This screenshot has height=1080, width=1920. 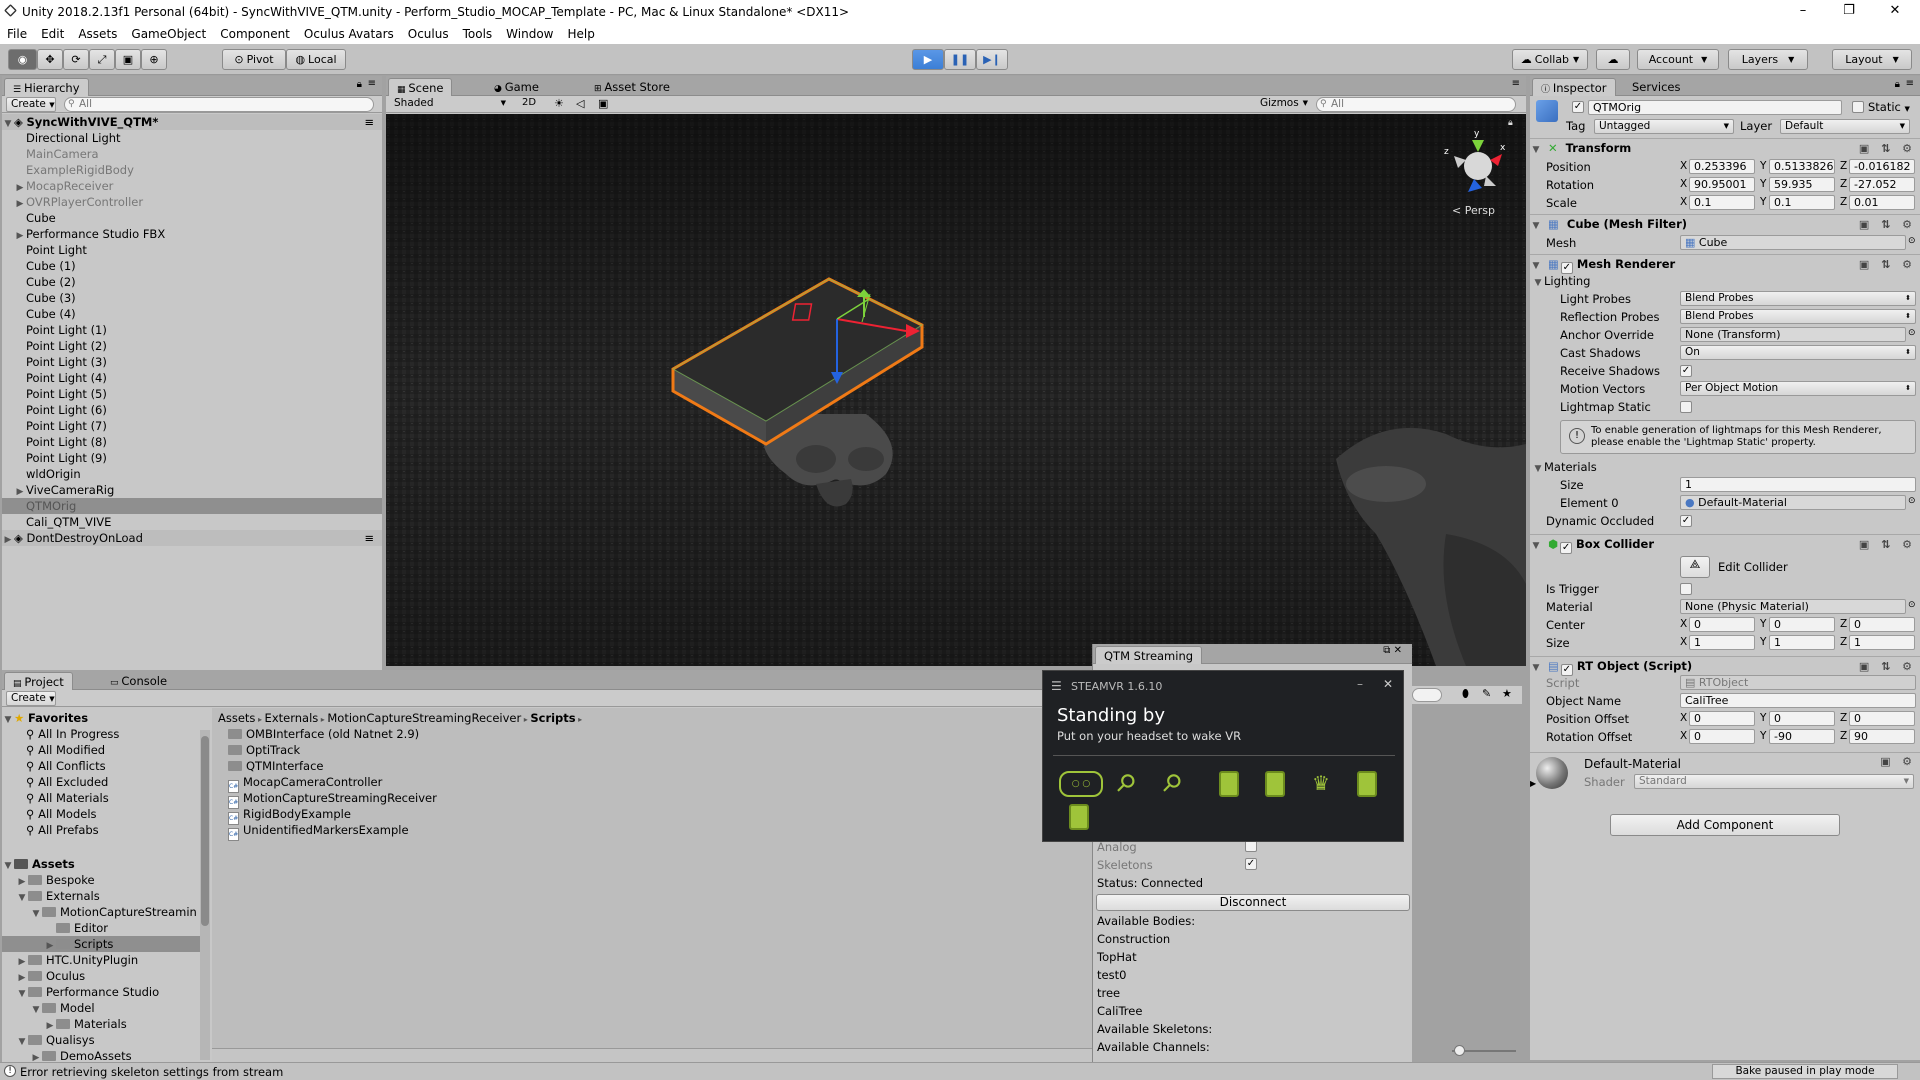 What do you see at coordinates (1473, 210) in the screenshot?
I see `persp-label: < Persp` at bounding box center [1473, 210].